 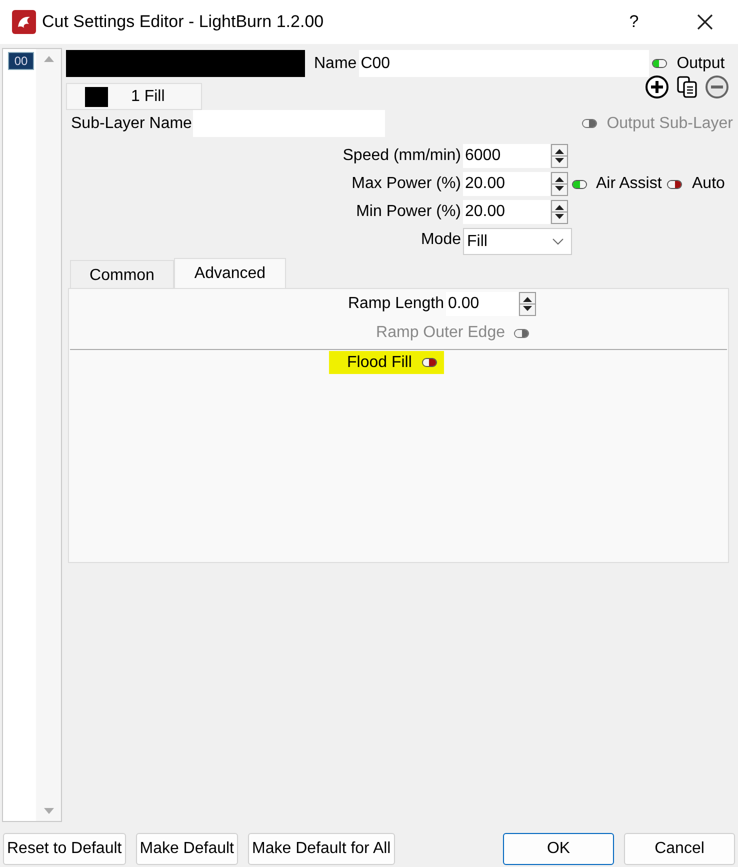 I want to click on color-swatch, so click(x=96, y=96).